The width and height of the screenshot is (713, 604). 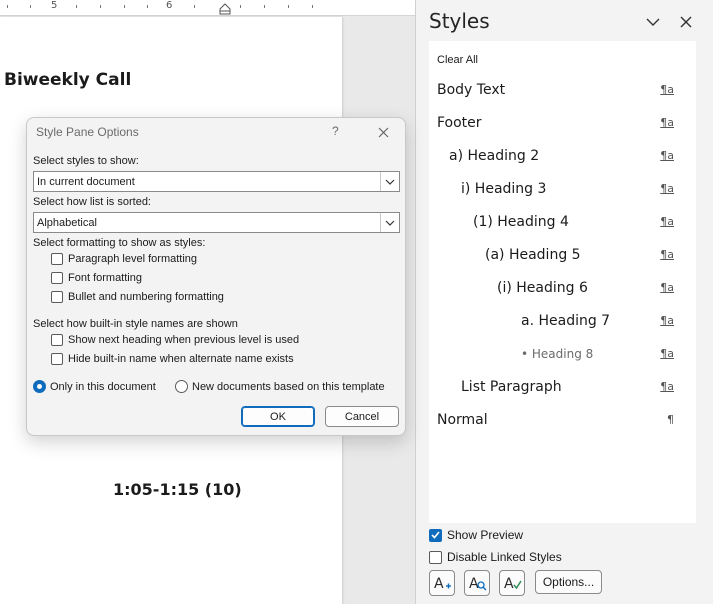 I want to click on disable-linked-styles-label: Disable Linked Styles, so click(x=504, y=557).